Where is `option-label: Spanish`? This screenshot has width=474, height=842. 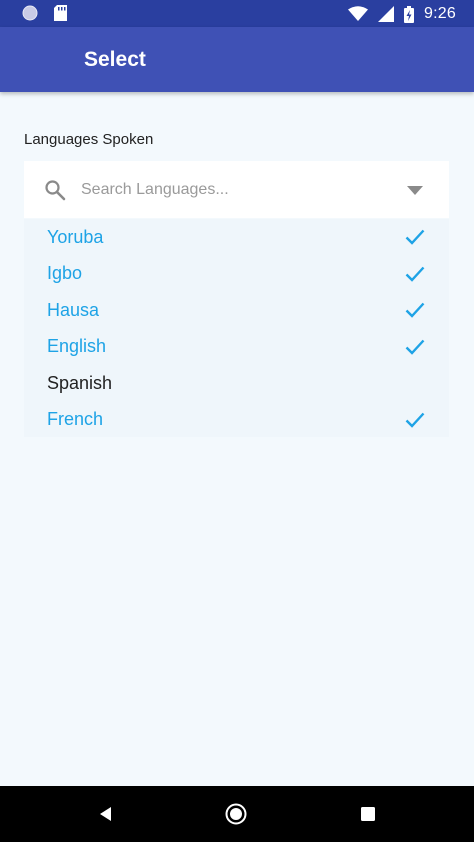
option-label: Spanish is located at coordinates (80, 382).